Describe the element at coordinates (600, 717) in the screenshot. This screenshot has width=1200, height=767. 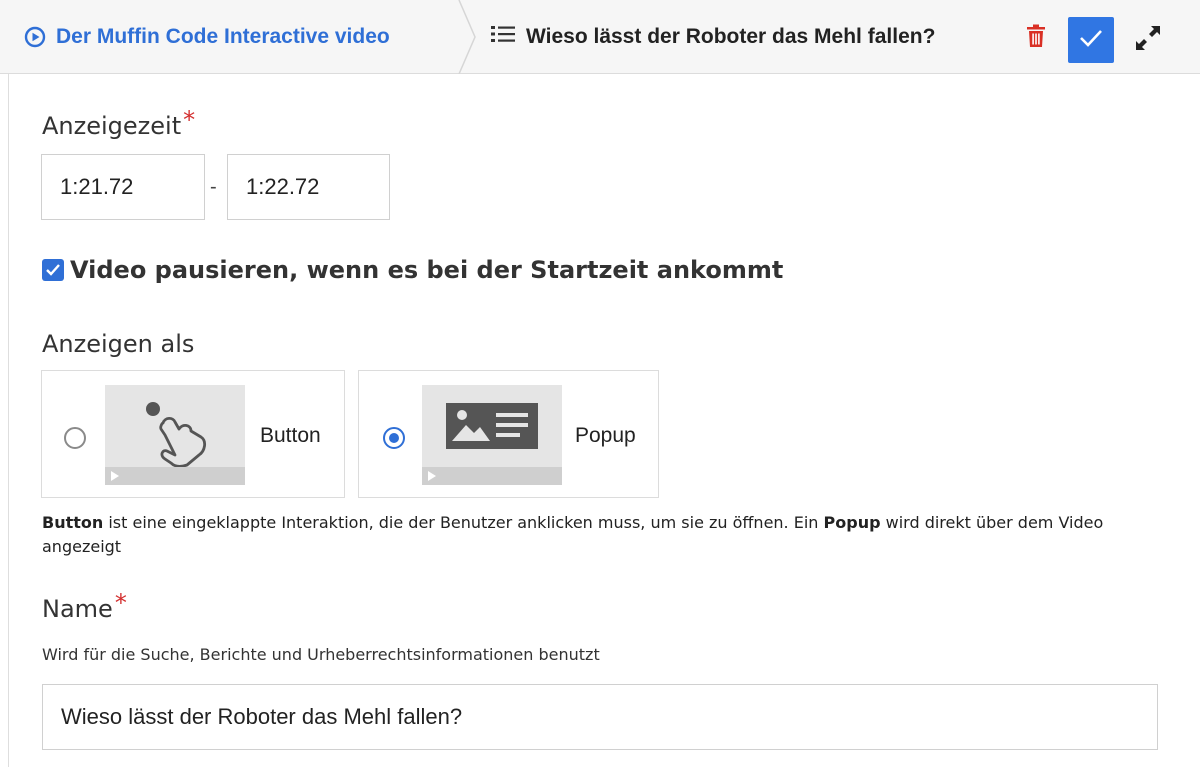
I see `name-input` at that location.